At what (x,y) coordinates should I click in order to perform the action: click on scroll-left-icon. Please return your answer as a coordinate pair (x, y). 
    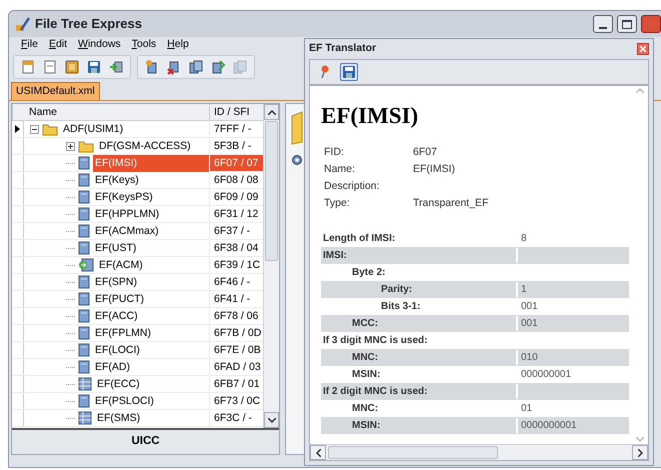
    Looking at the image, I should click on (318, 452).